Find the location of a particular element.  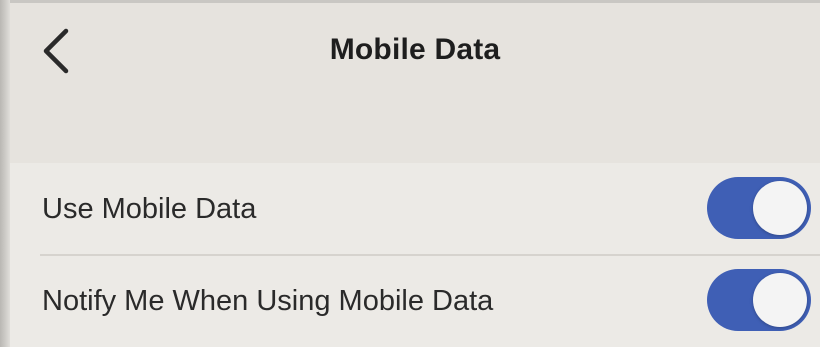

left-edge is located at coordinates (5, 173).